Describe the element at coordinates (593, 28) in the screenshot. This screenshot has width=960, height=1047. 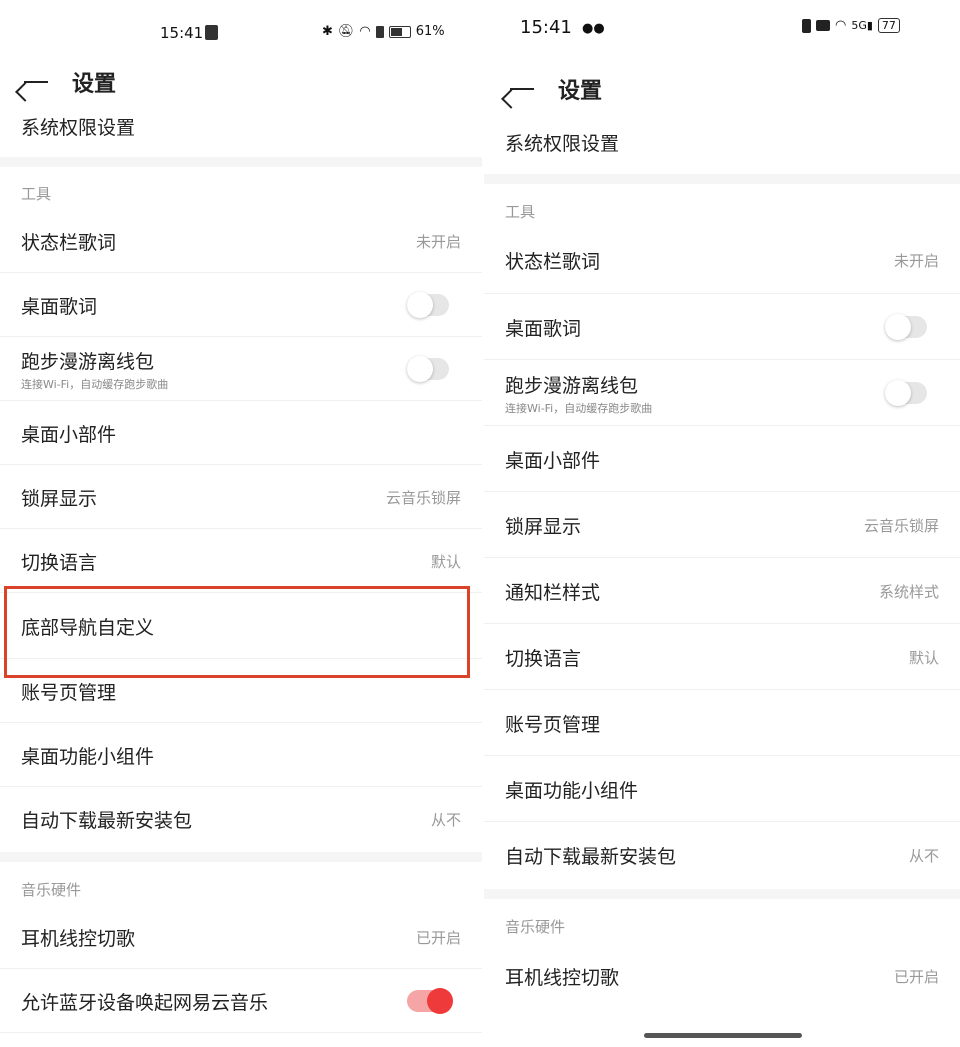
I see `wechat-icon: ●●` at that location.